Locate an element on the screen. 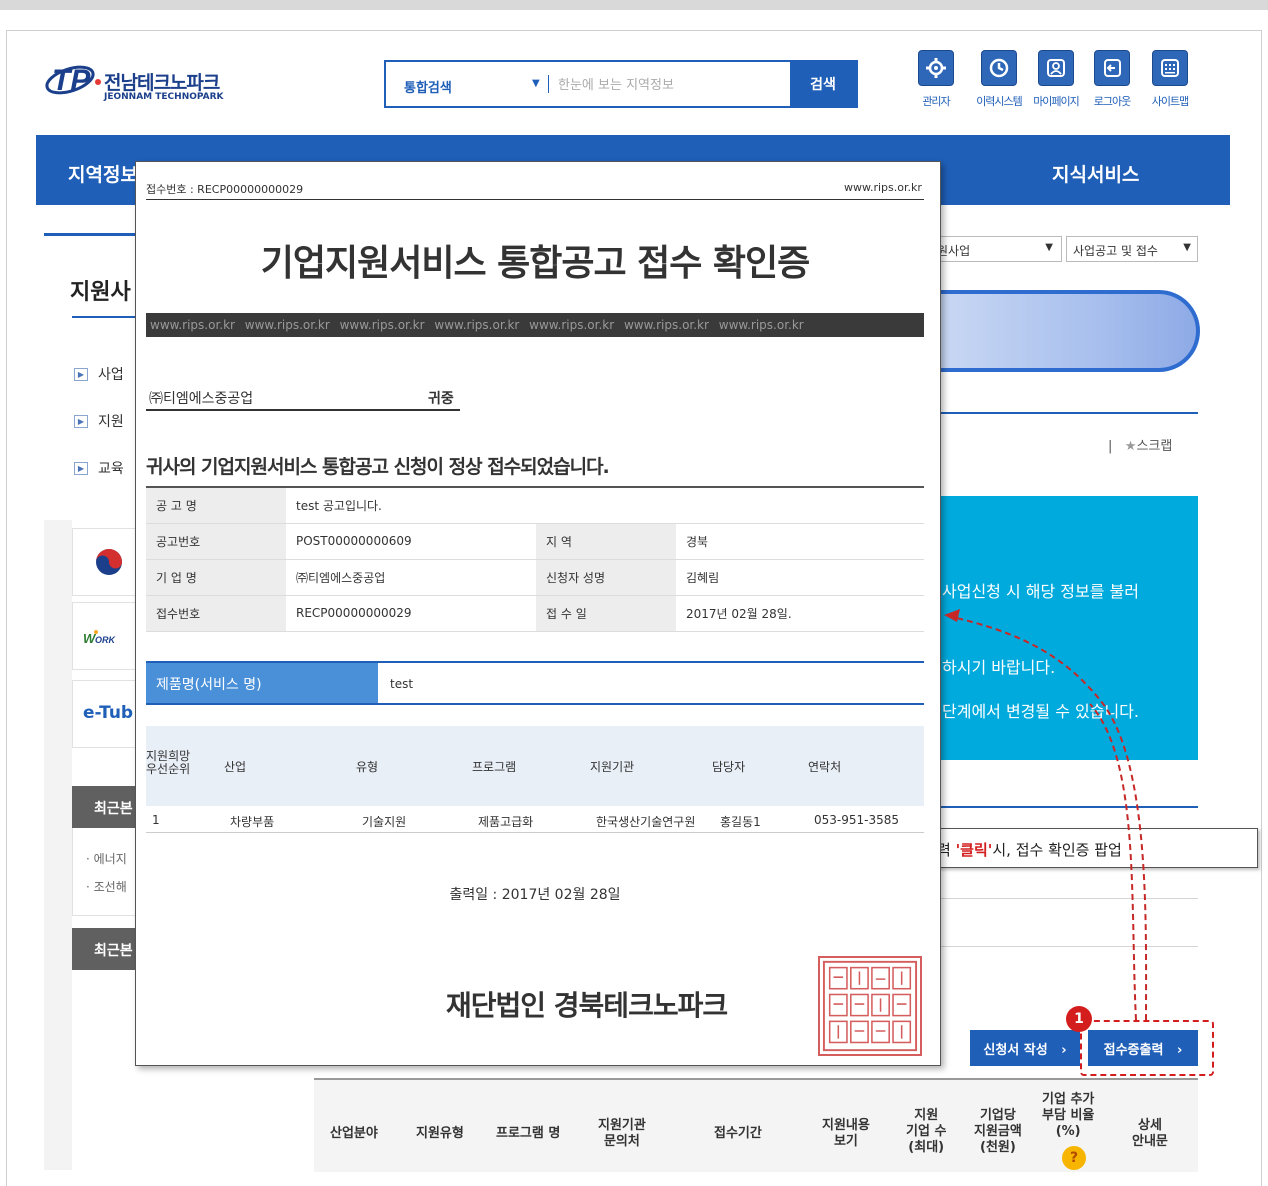  column-header: 지원 기업 수 (최대) is located at coordinates (926, 1131).